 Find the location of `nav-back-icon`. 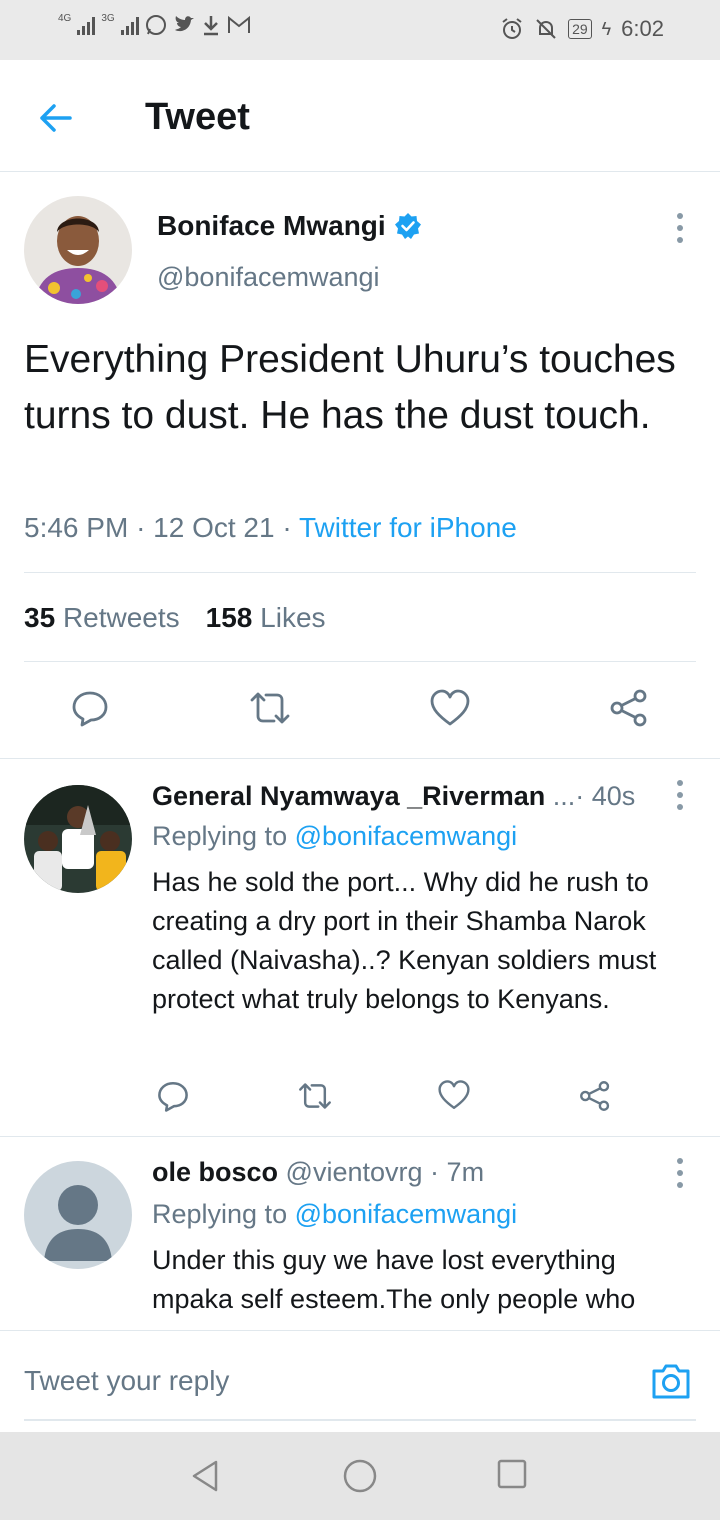

nav-back-icon is located at coordinates (205, 1476).